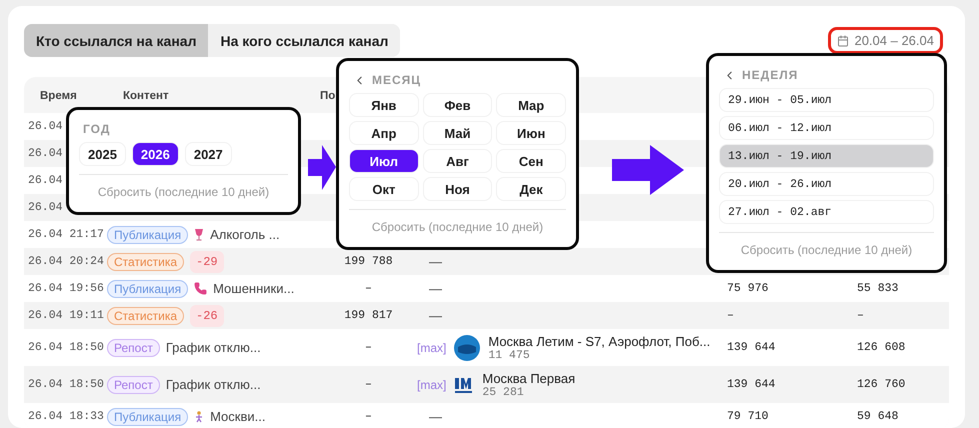 The image size is (979, 428). What do you see at coordinates (384, 133) in the screenshot?
I see `period-option: Апр` at bounding box center [384, 133].